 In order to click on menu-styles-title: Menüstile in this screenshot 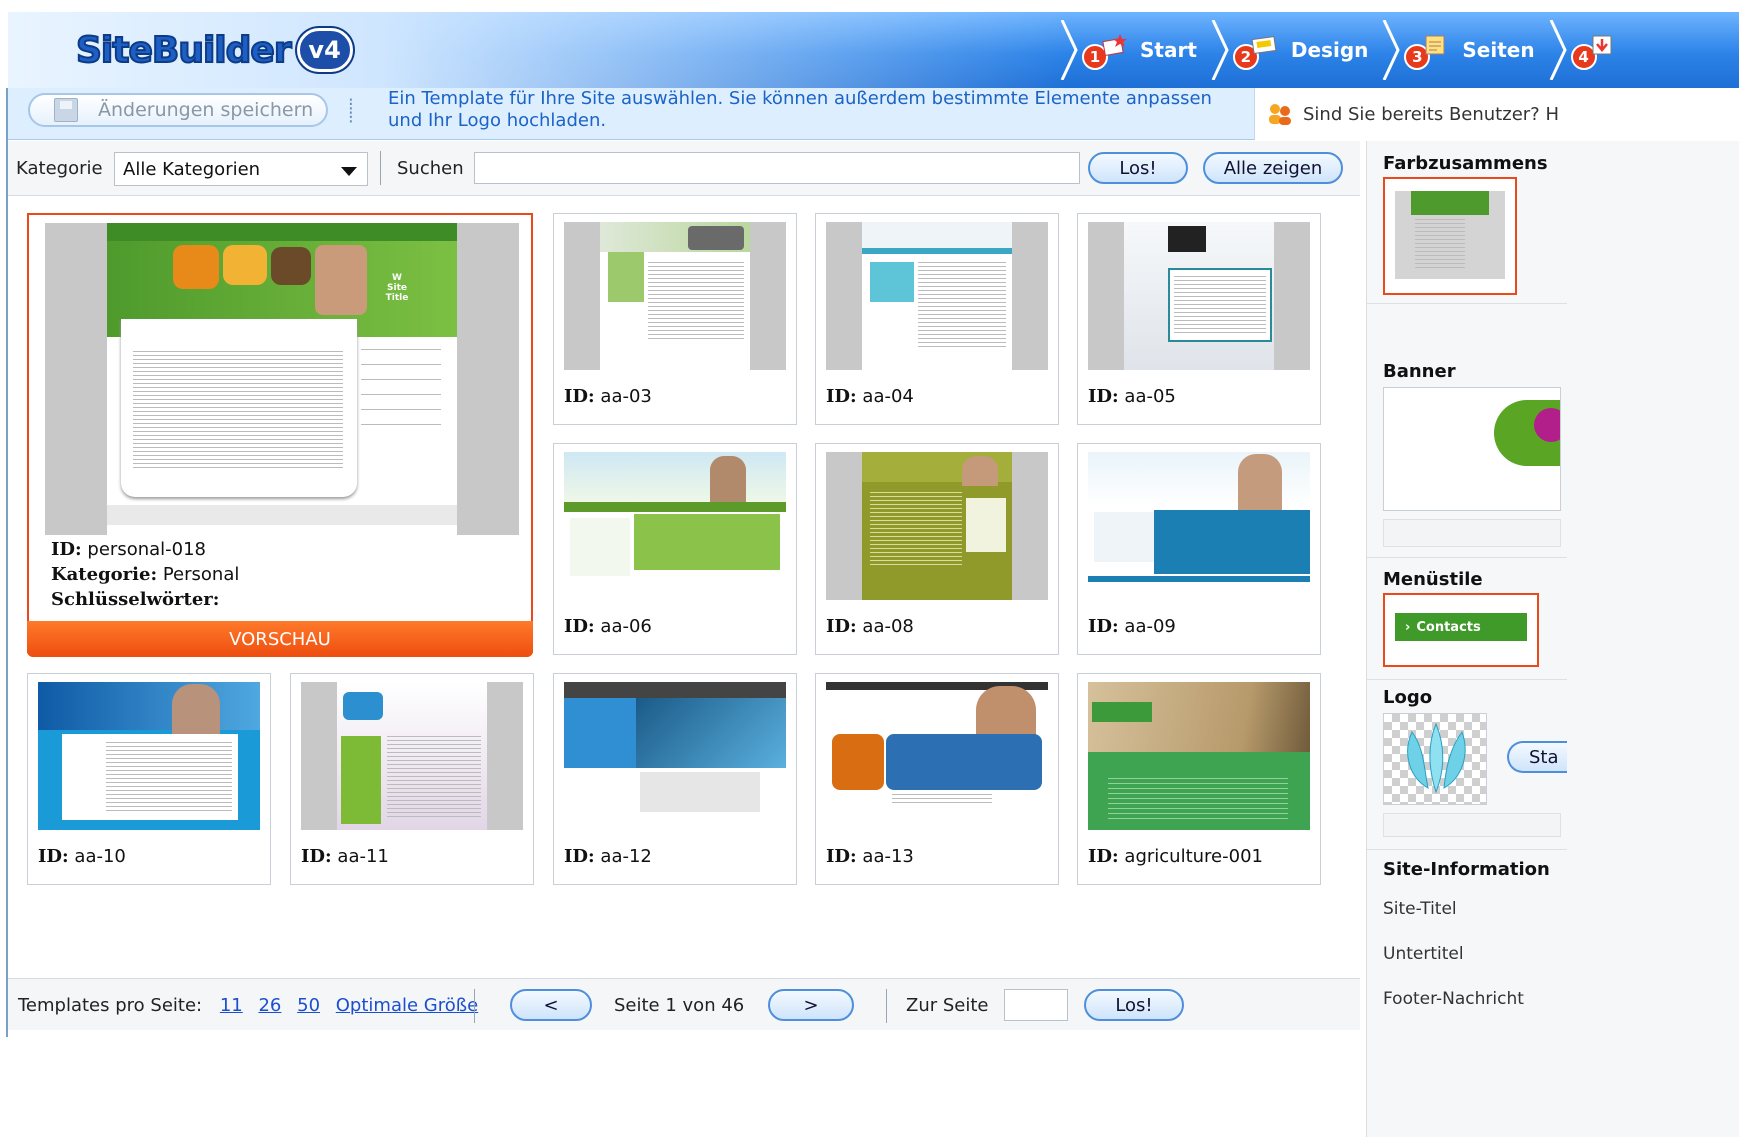, I will do `click(1433, 579)`.